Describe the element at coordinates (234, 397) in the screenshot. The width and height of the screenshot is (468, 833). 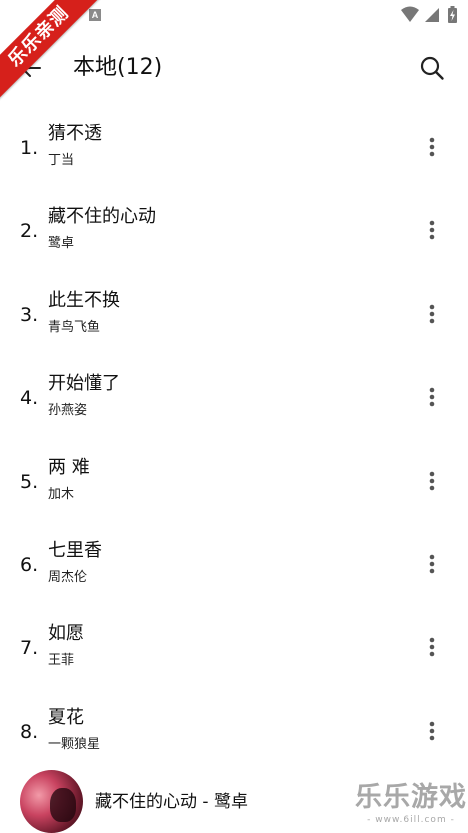
I see `song-item: 4. 开始懂了 孙燕姿` at that location.